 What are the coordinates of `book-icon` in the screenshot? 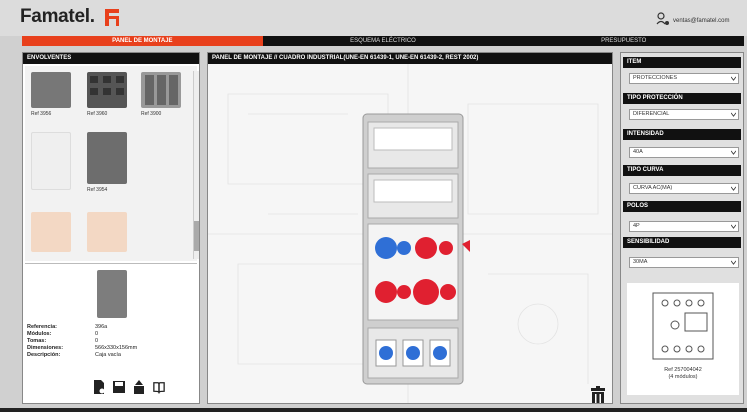 It's located at (159, 387).